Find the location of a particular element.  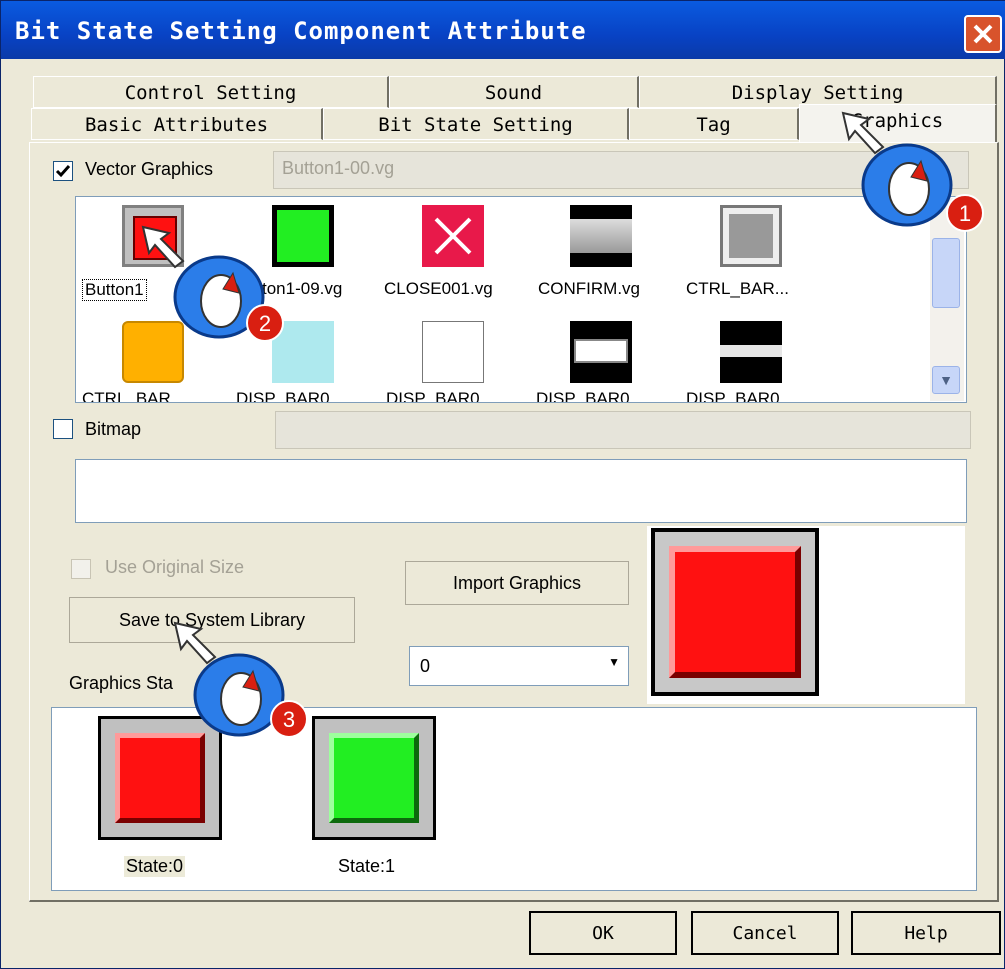

scrollbar-thumb is located at coordinates (946, 273).